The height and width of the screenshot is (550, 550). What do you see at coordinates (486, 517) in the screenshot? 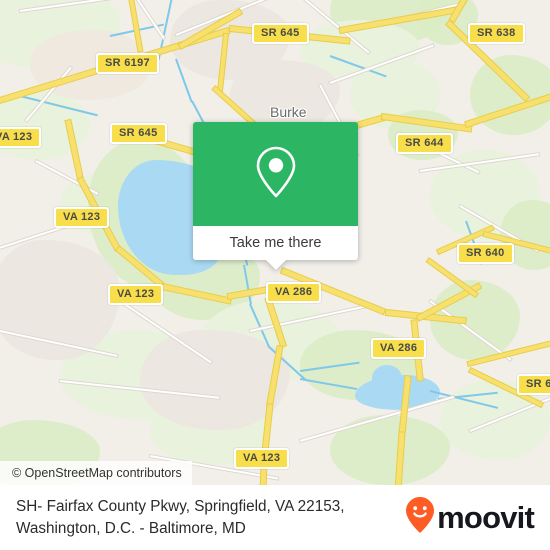
I see `moovit-wordmark: moovit` at bounding box center [486, 517].